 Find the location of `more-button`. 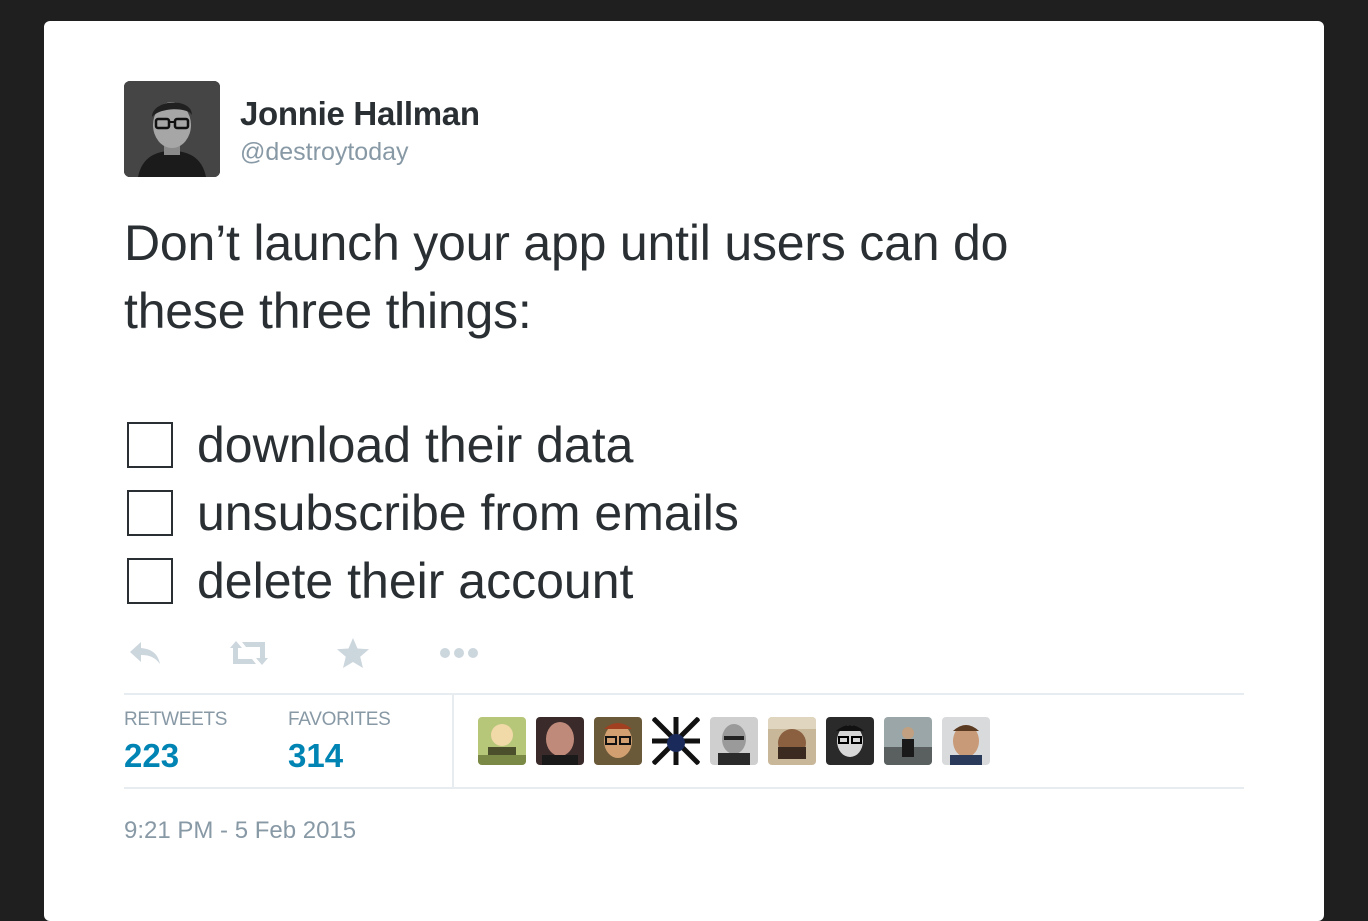

more-button is located at coordinates (459, 653).